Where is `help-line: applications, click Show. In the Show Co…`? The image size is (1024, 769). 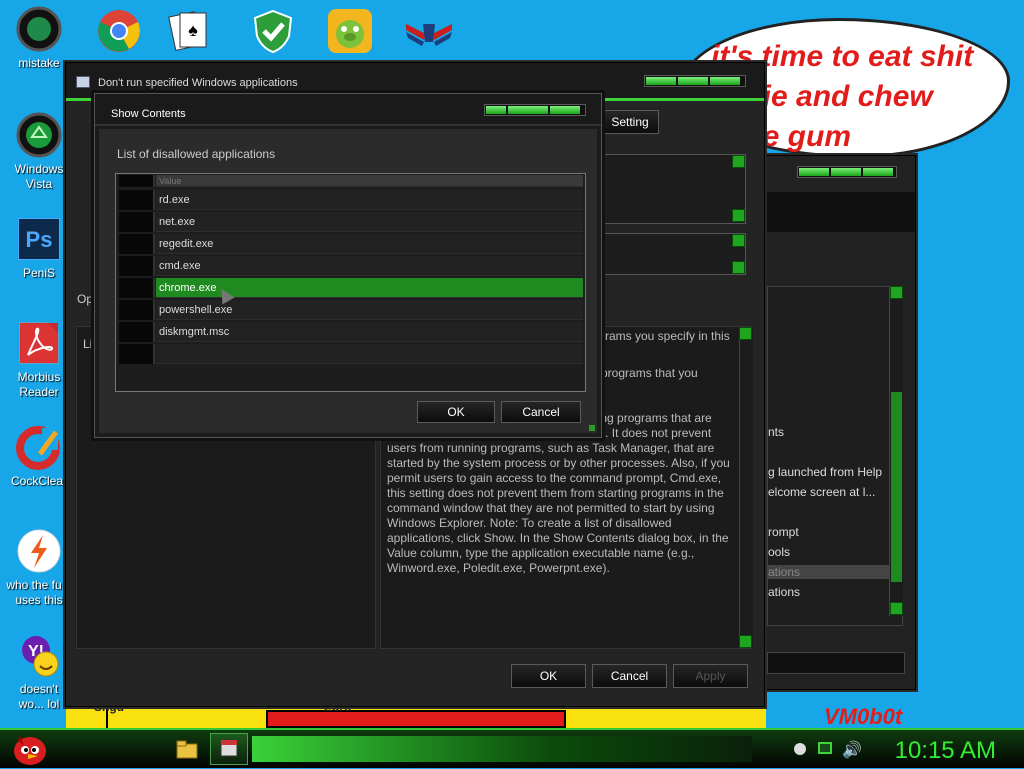
help-line: applications, click Show. In the Show Co… is located at coordinates (558, 538).